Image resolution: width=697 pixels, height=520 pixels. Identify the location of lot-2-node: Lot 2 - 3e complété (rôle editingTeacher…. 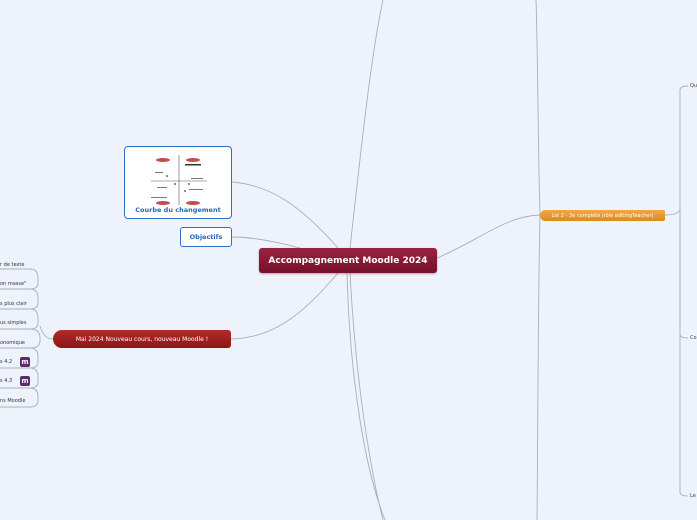
(602, 215).